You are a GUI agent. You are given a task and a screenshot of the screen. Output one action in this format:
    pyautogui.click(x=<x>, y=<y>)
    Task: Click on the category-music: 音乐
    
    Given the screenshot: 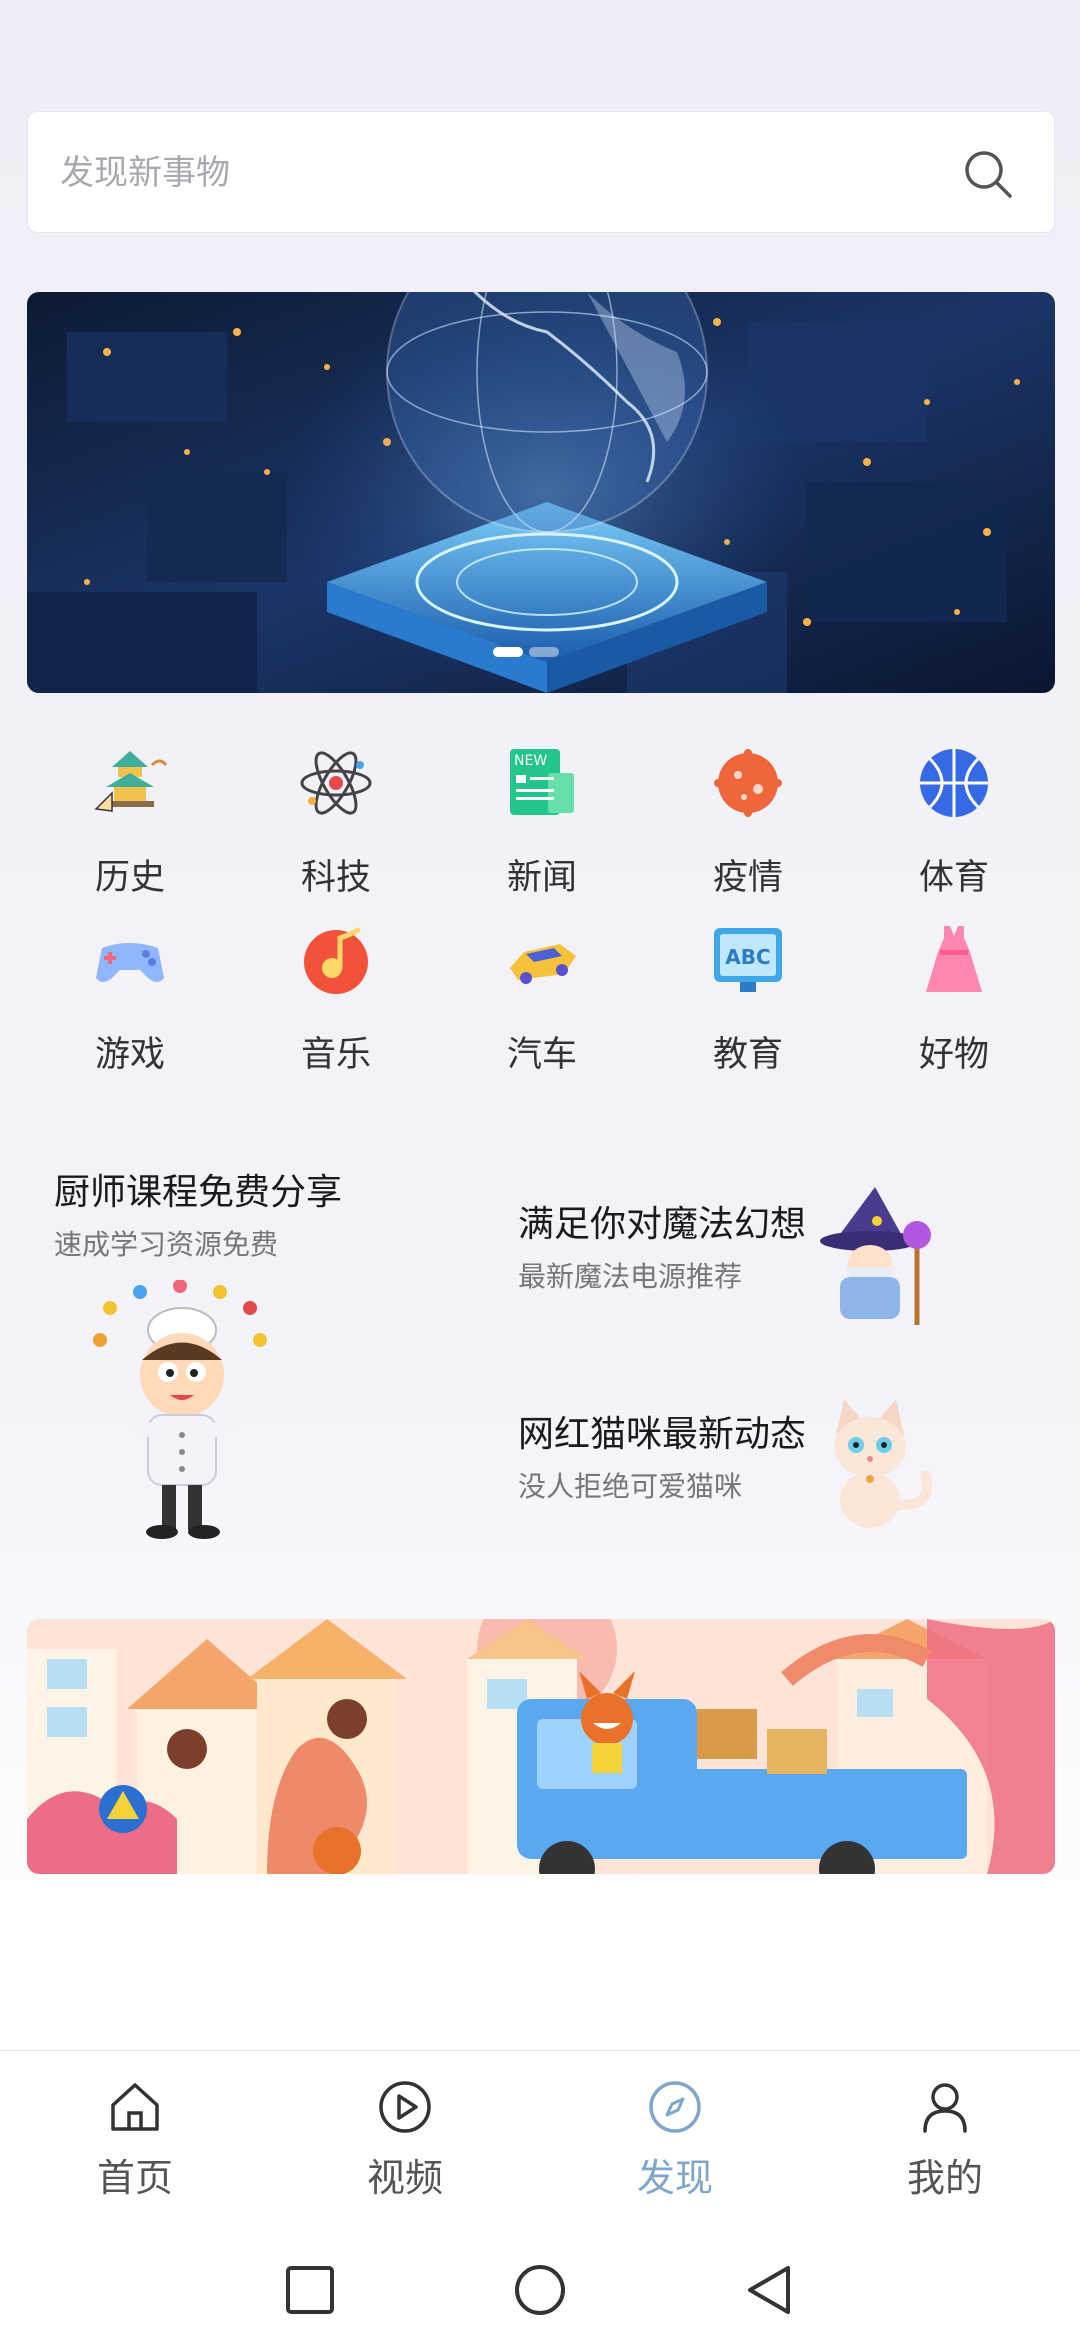 What is the action you would take?
    pyautogui.click(x=336, y=1002)
    